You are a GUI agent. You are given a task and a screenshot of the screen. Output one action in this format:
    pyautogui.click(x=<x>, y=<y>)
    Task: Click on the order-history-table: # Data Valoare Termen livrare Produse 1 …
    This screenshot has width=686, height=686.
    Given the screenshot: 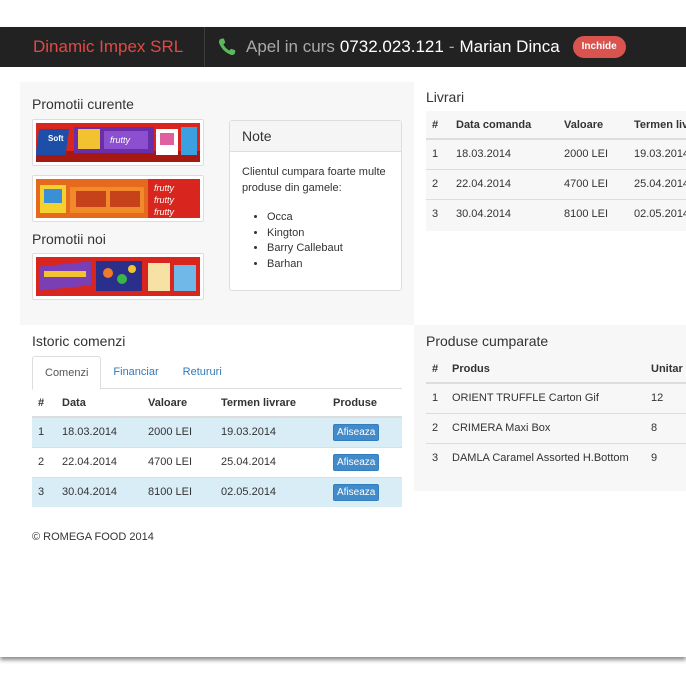 What is the action you would take?
    pyautogui.click(x=217, y=448)
    